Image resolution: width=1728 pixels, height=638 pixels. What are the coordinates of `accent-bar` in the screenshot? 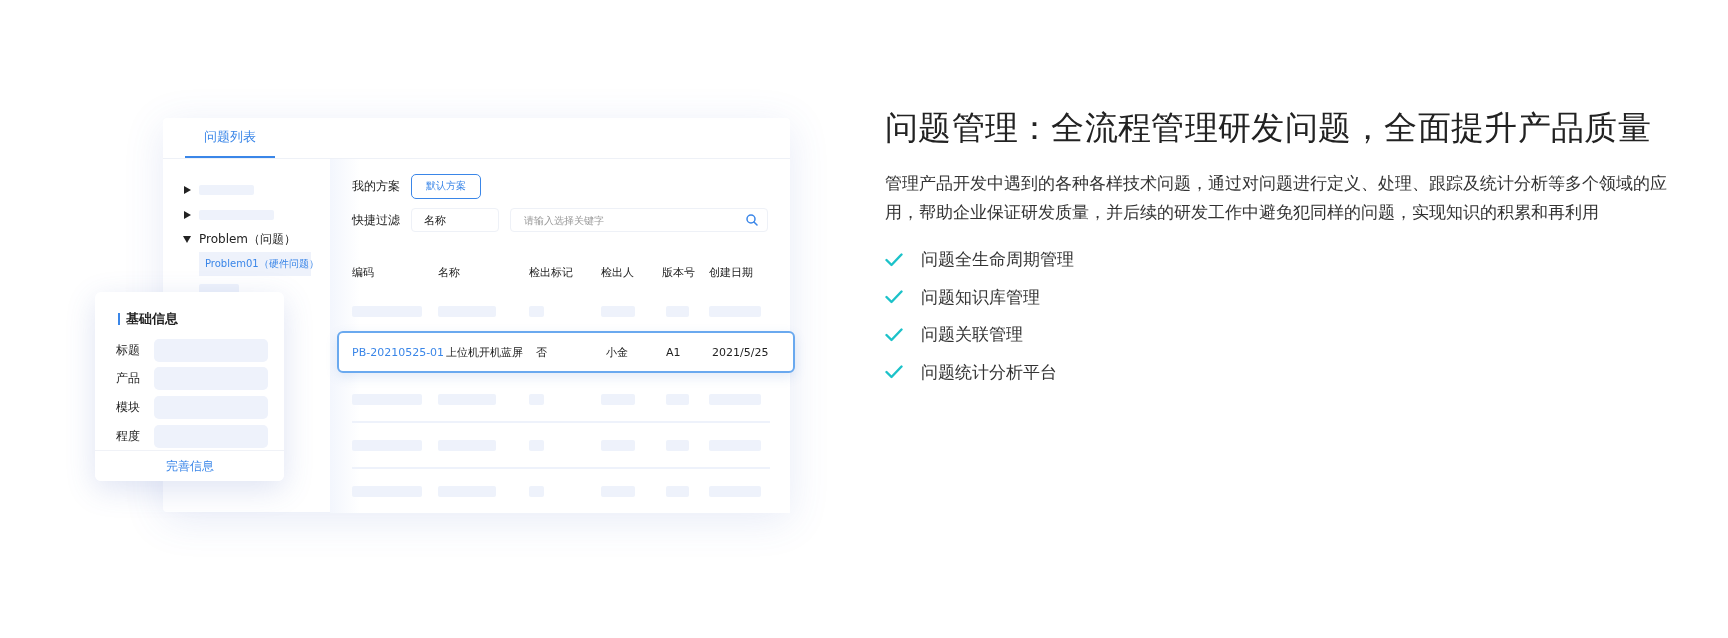 It's located at (119, 319).